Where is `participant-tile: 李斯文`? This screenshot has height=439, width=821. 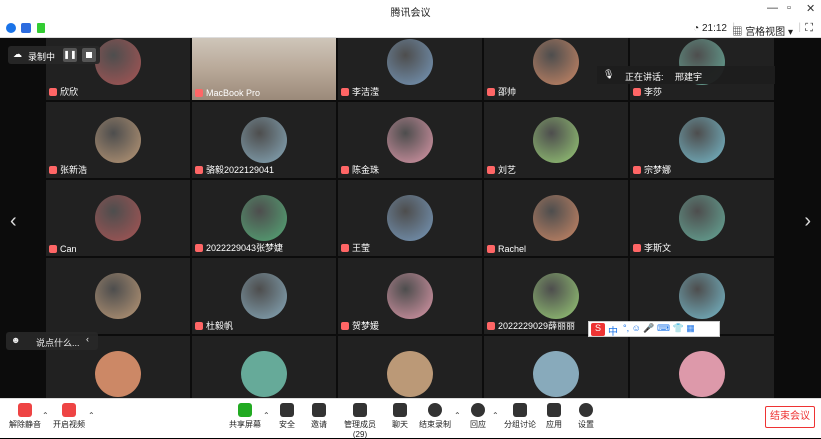 participant-tile: 李斯文 is located at coordinates (702, 218).